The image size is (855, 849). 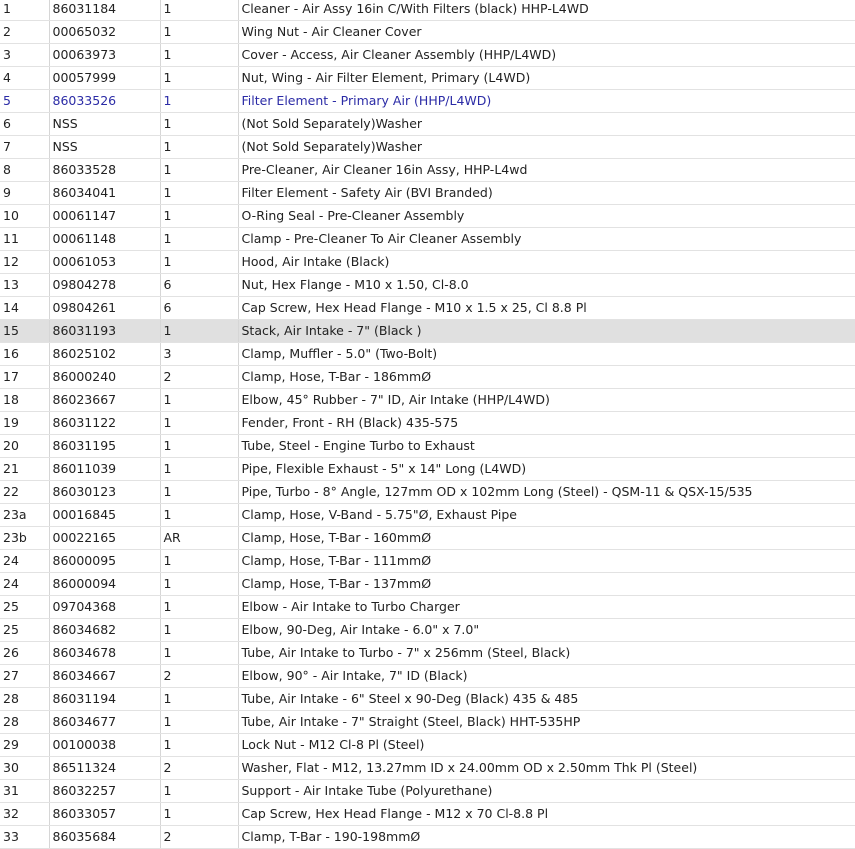 I want to click on description-cell: (Not Sold Separately)Washer, so click(x=546, y=147).